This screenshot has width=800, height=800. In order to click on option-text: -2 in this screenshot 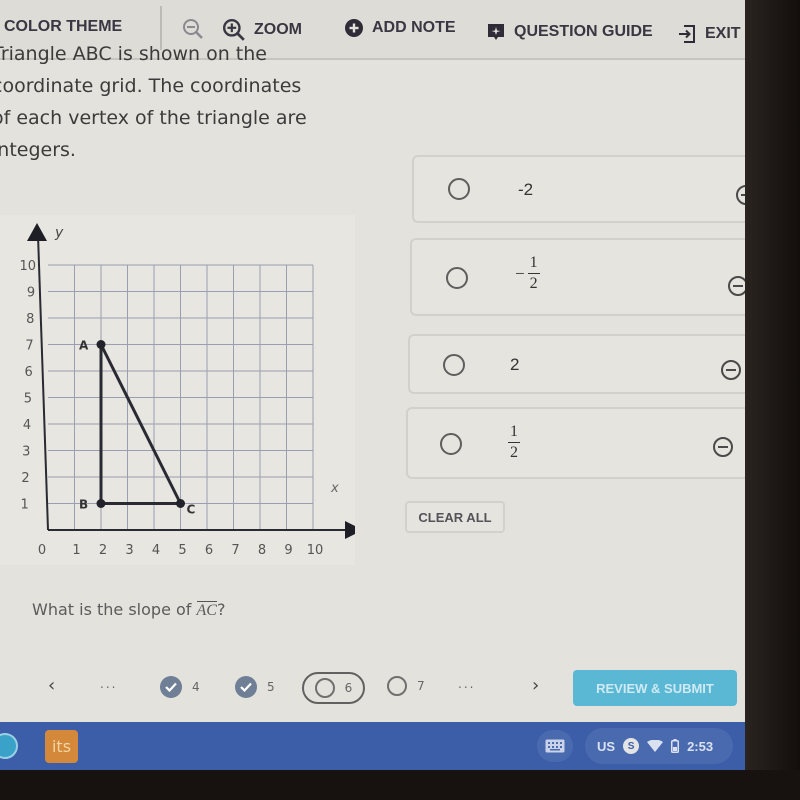, I will do `click(526, 189)`.